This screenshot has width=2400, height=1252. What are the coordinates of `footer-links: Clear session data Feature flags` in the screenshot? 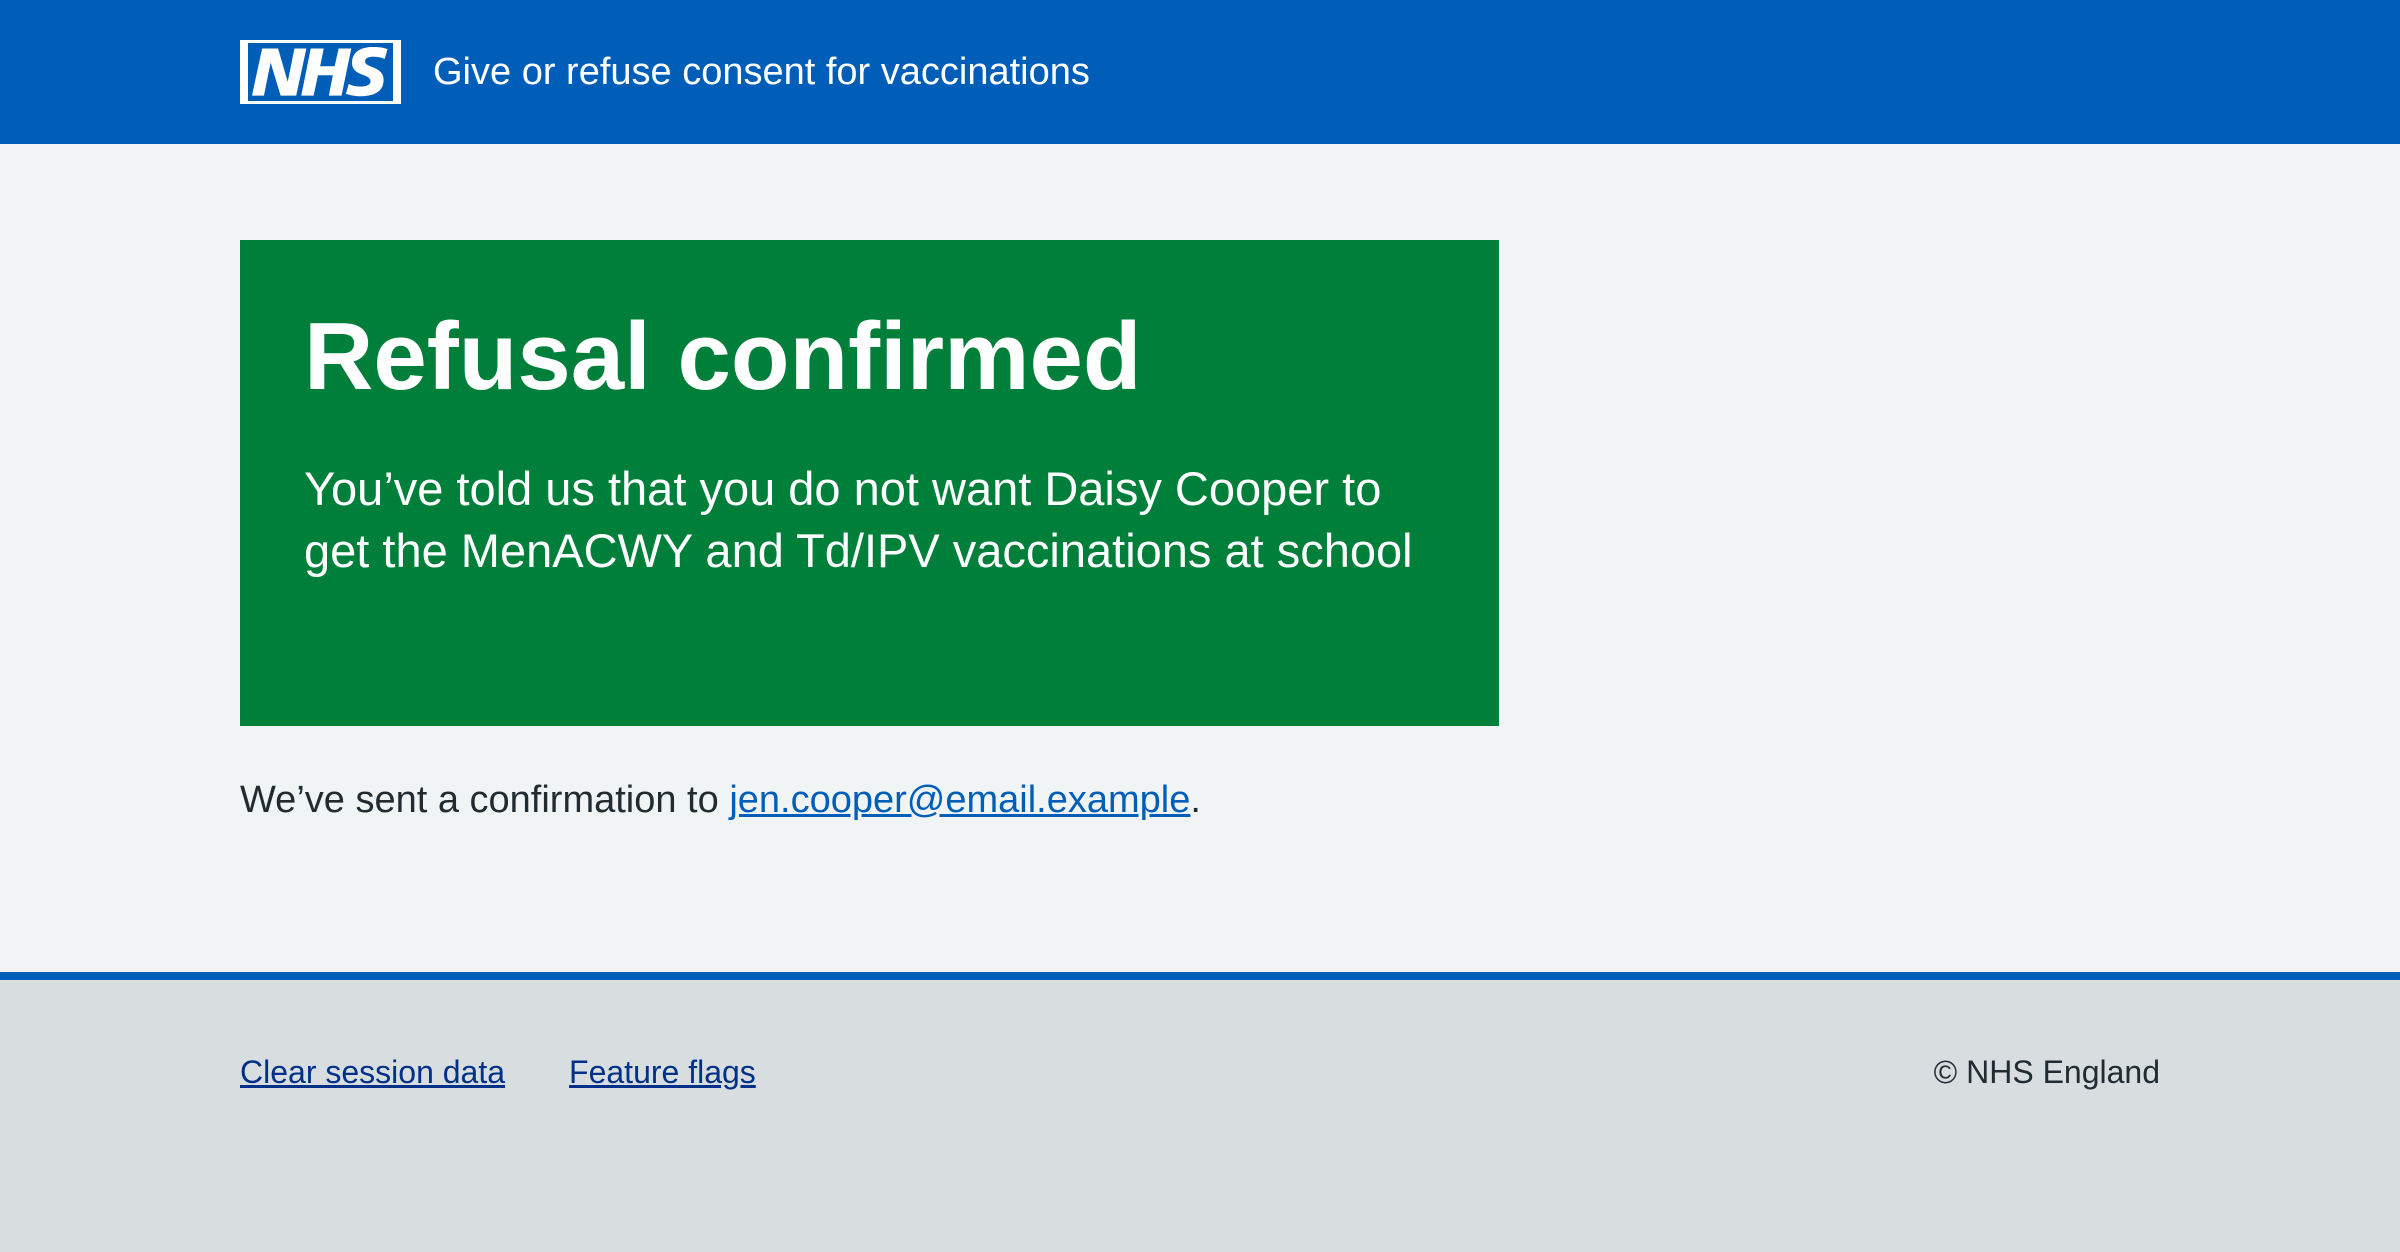 It's located at (498, 1072).